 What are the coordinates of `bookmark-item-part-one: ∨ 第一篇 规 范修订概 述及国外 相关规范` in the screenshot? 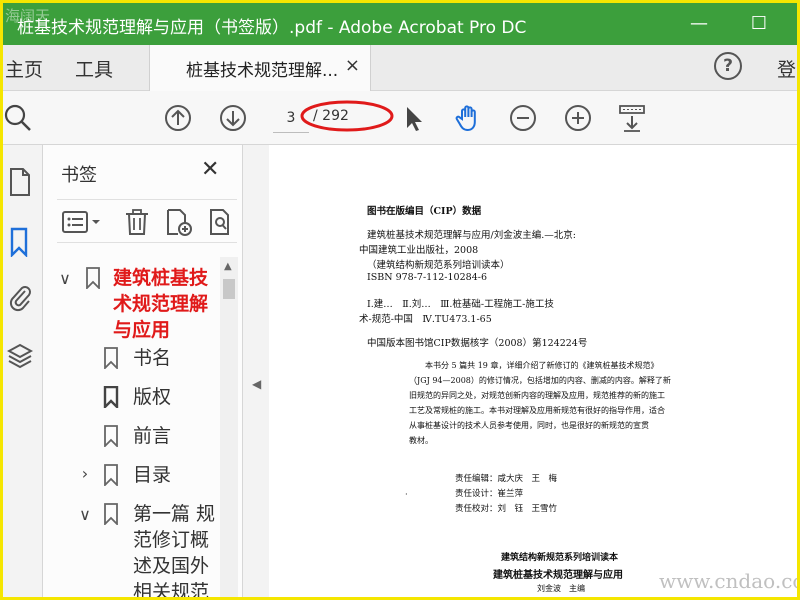 It's located at (131, 550).